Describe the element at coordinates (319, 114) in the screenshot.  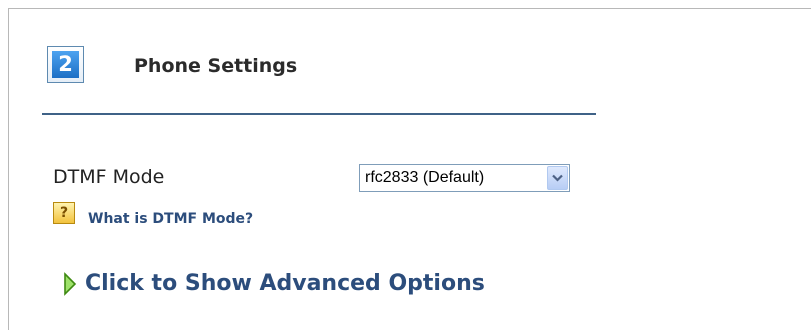
I see `section-divider` at that location.